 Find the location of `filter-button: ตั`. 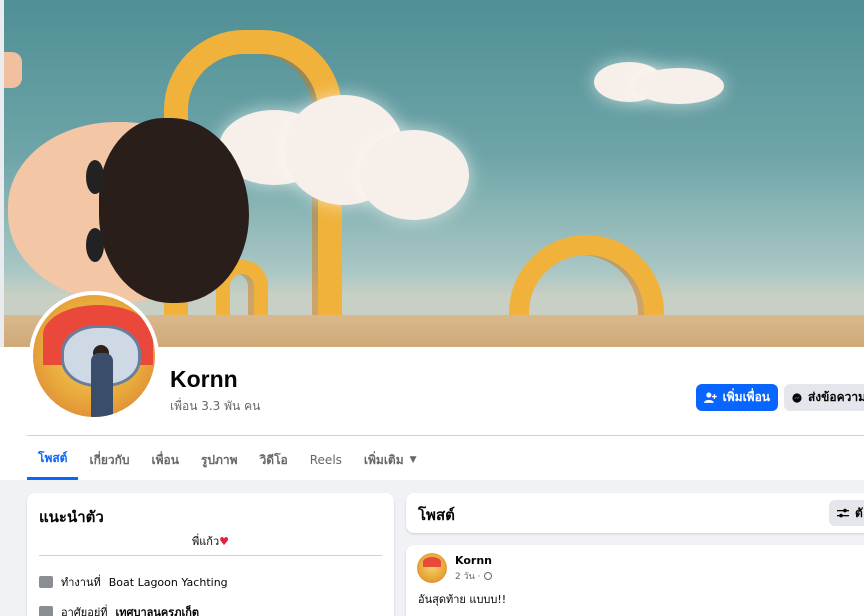

filter-button: ตั is located at coordinates (846, 513).